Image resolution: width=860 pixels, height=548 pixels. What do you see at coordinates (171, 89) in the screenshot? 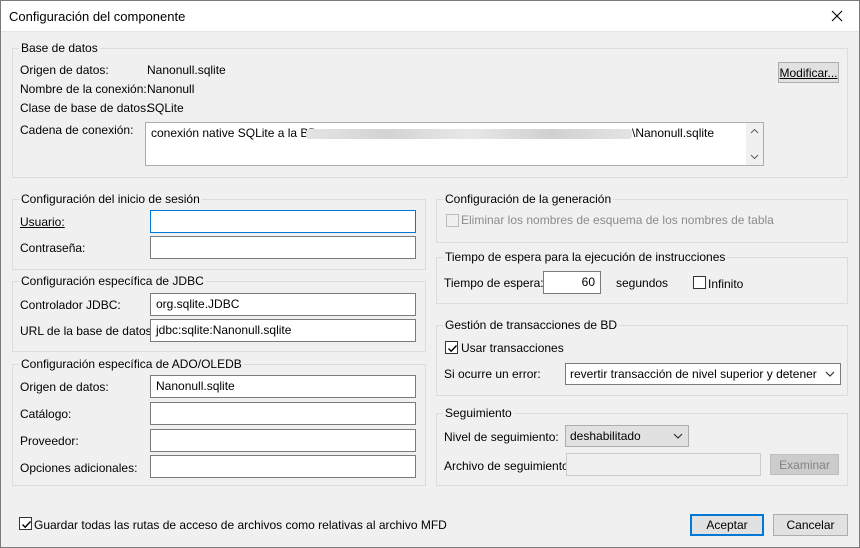
I see `db-conn-name-value: Nanonull` at bounding box center [171, 89].